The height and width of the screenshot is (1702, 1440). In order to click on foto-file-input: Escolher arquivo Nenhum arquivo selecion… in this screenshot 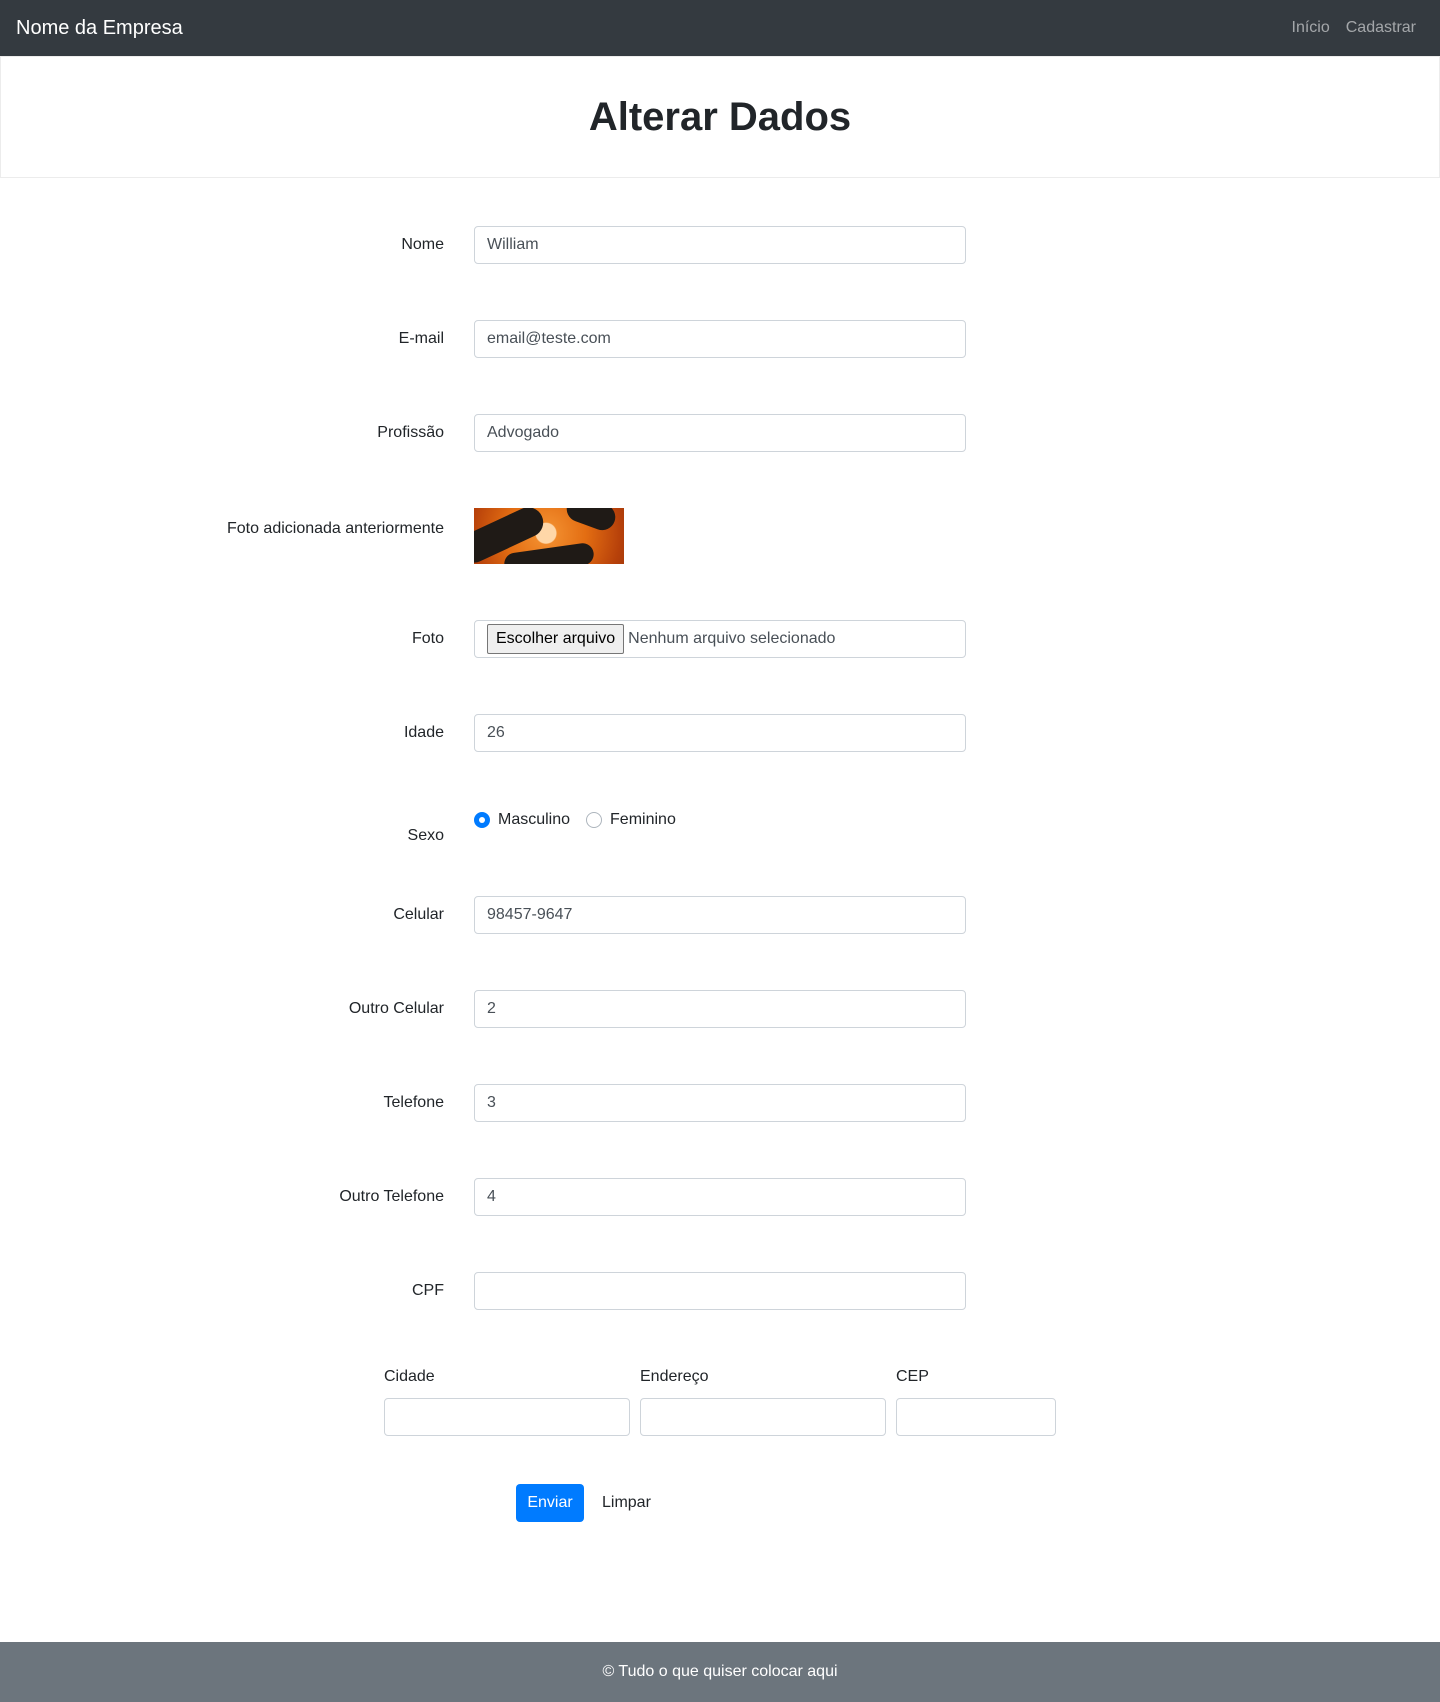, I will do `click(720, 639)`.